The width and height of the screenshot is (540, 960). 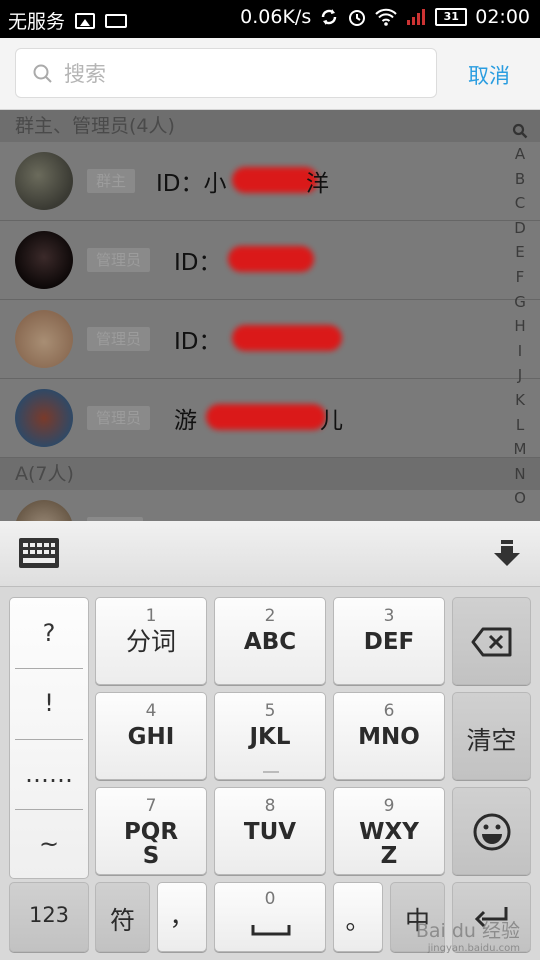 I want to click on index-letter: O, so click(x=520, y=498).